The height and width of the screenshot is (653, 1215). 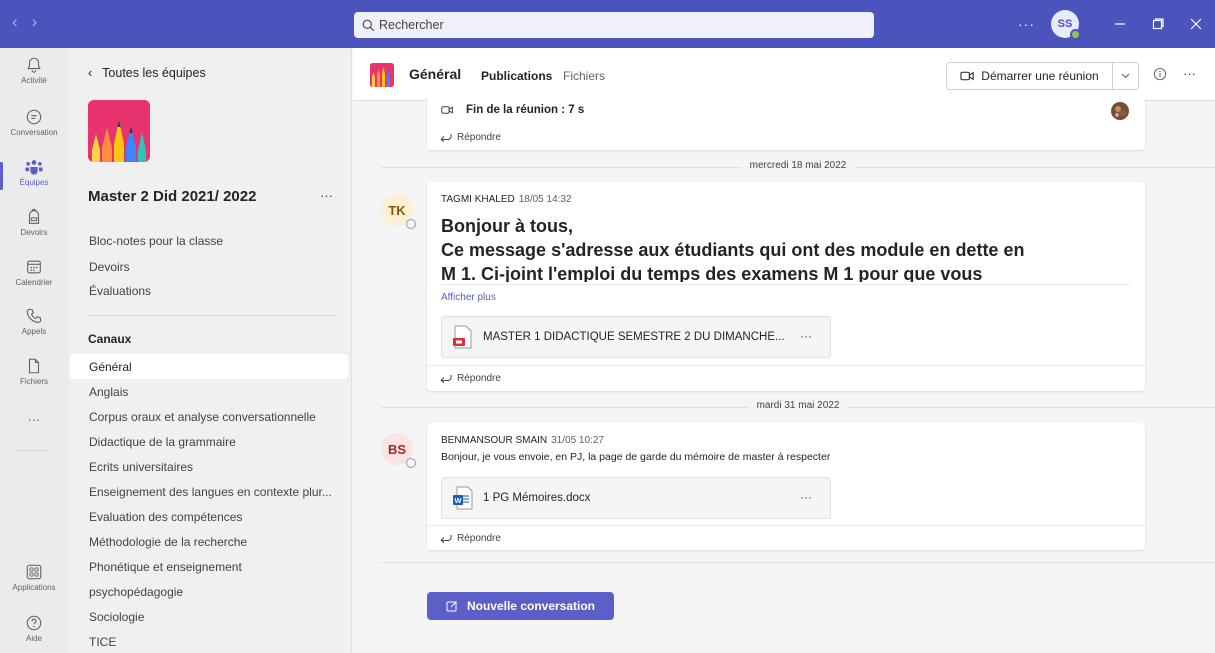 I want to click on rail-item-assignments: Devoirs, so click(x=34, y=222).